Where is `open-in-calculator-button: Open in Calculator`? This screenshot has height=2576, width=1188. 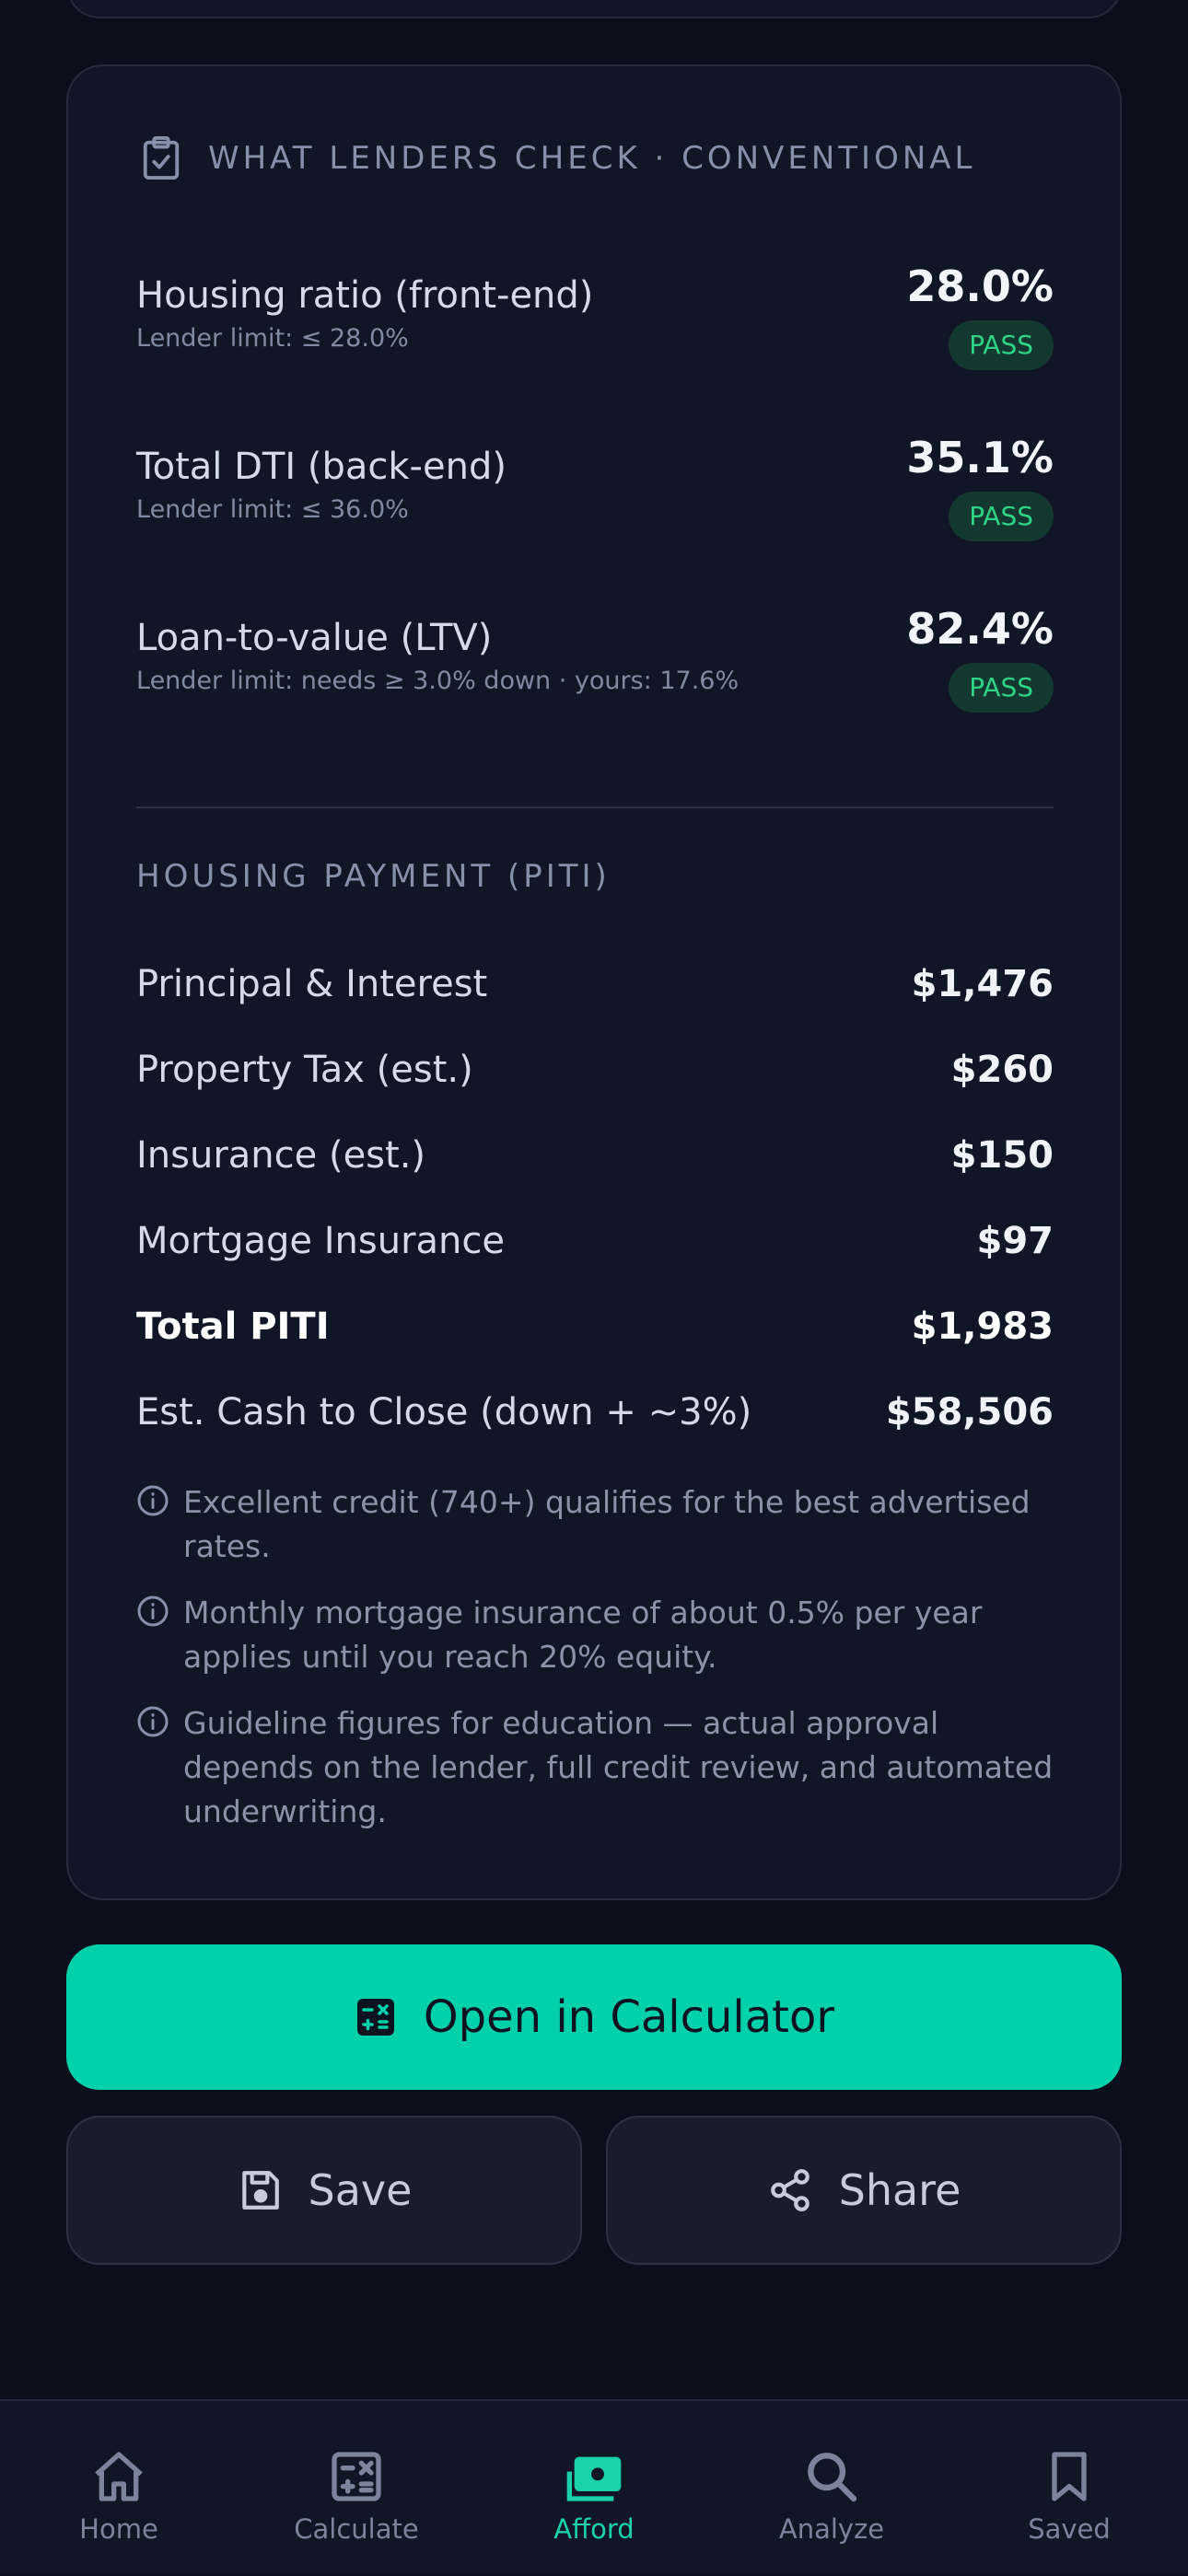 open-in-calculator-button: Open in Calculator is located at coordinates (594, 2017).